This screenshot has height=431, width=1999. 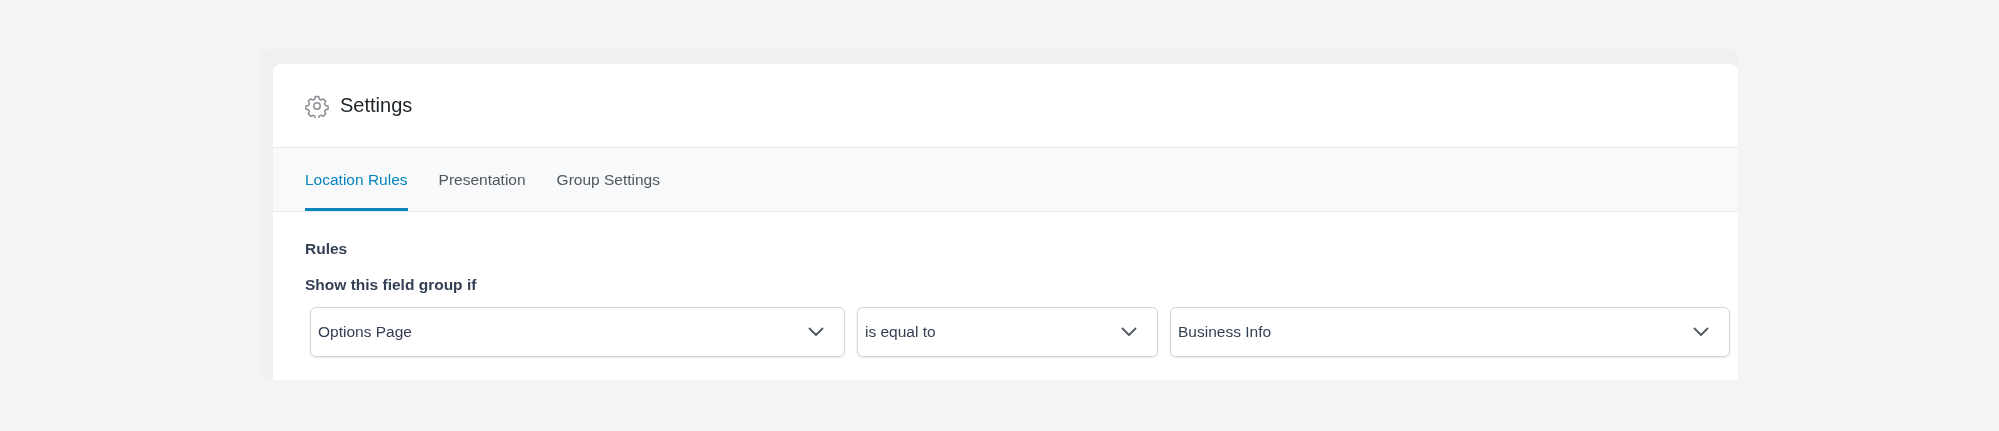 I want to click on tab: Group Settings, so click(x=608, y=179).